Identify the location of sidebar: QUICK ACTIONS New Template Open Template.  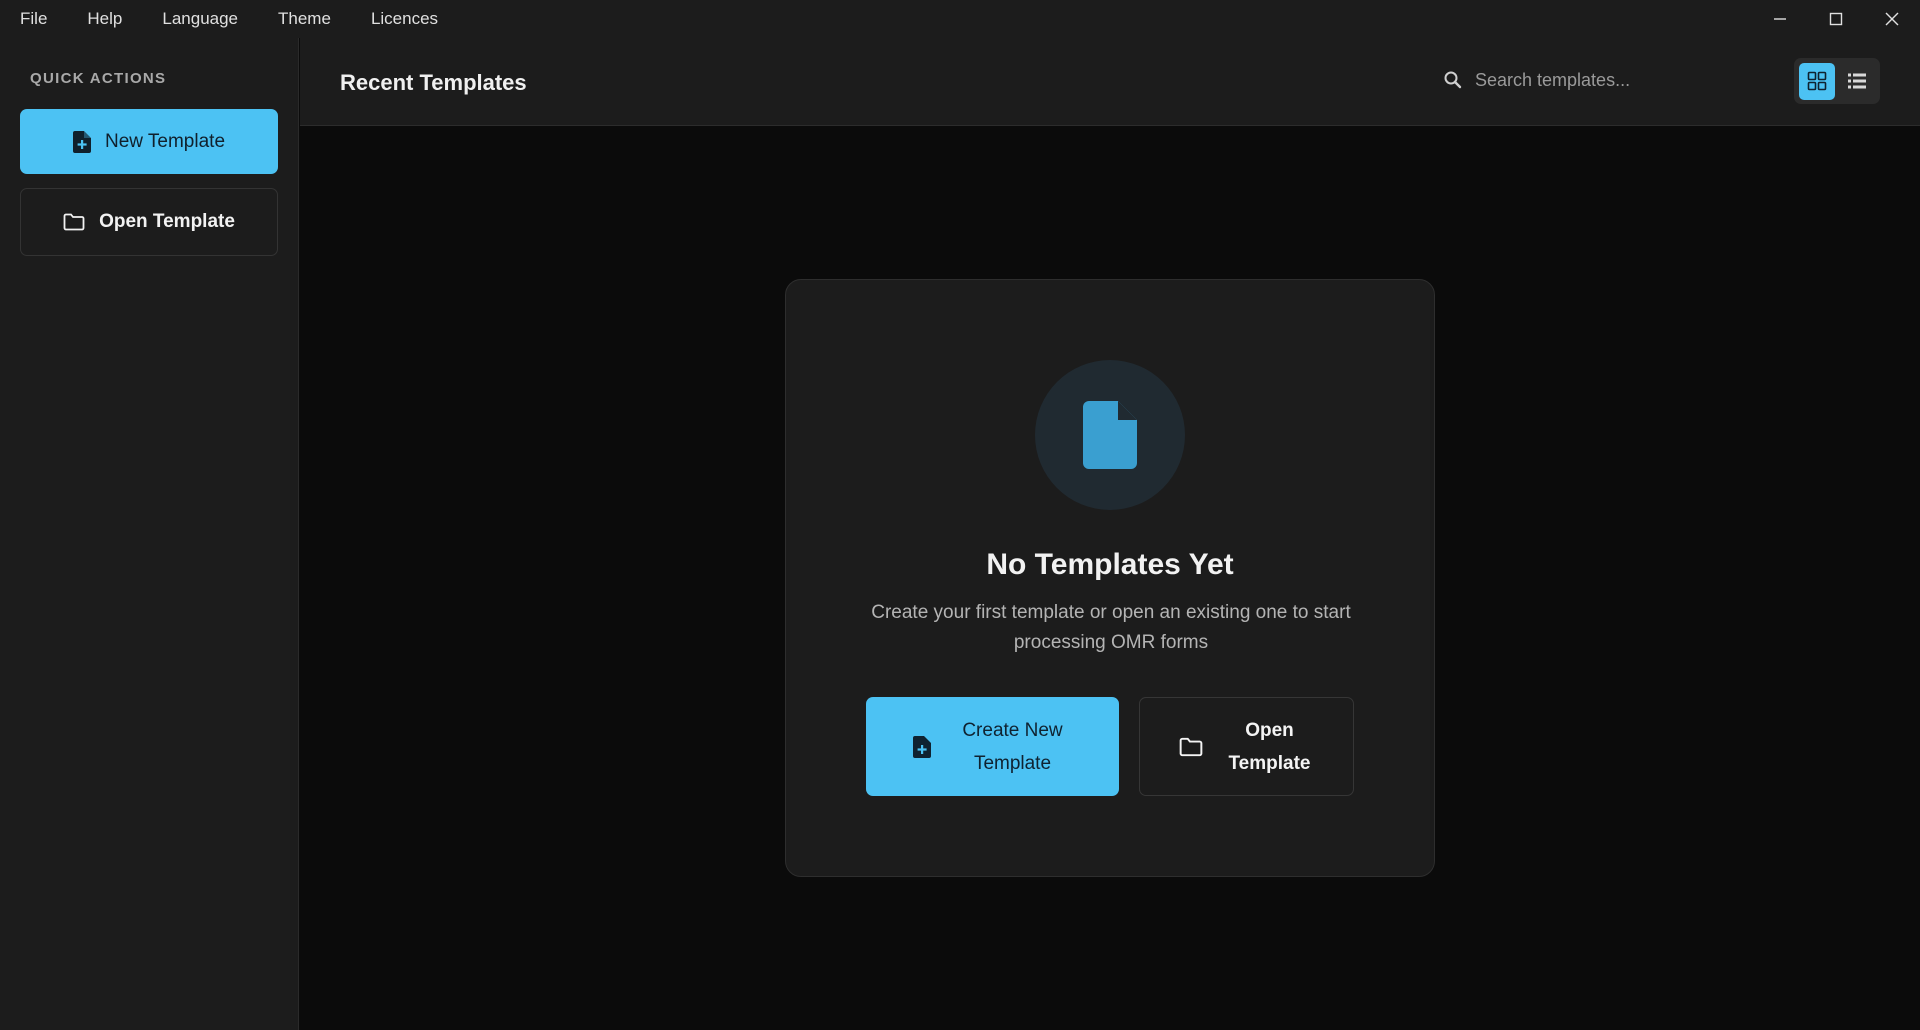
(149, 534).